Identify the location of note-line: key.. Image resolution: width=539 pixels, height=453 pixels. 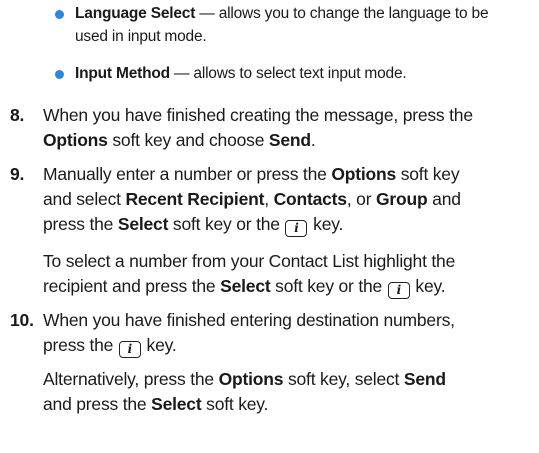
(428, 286).